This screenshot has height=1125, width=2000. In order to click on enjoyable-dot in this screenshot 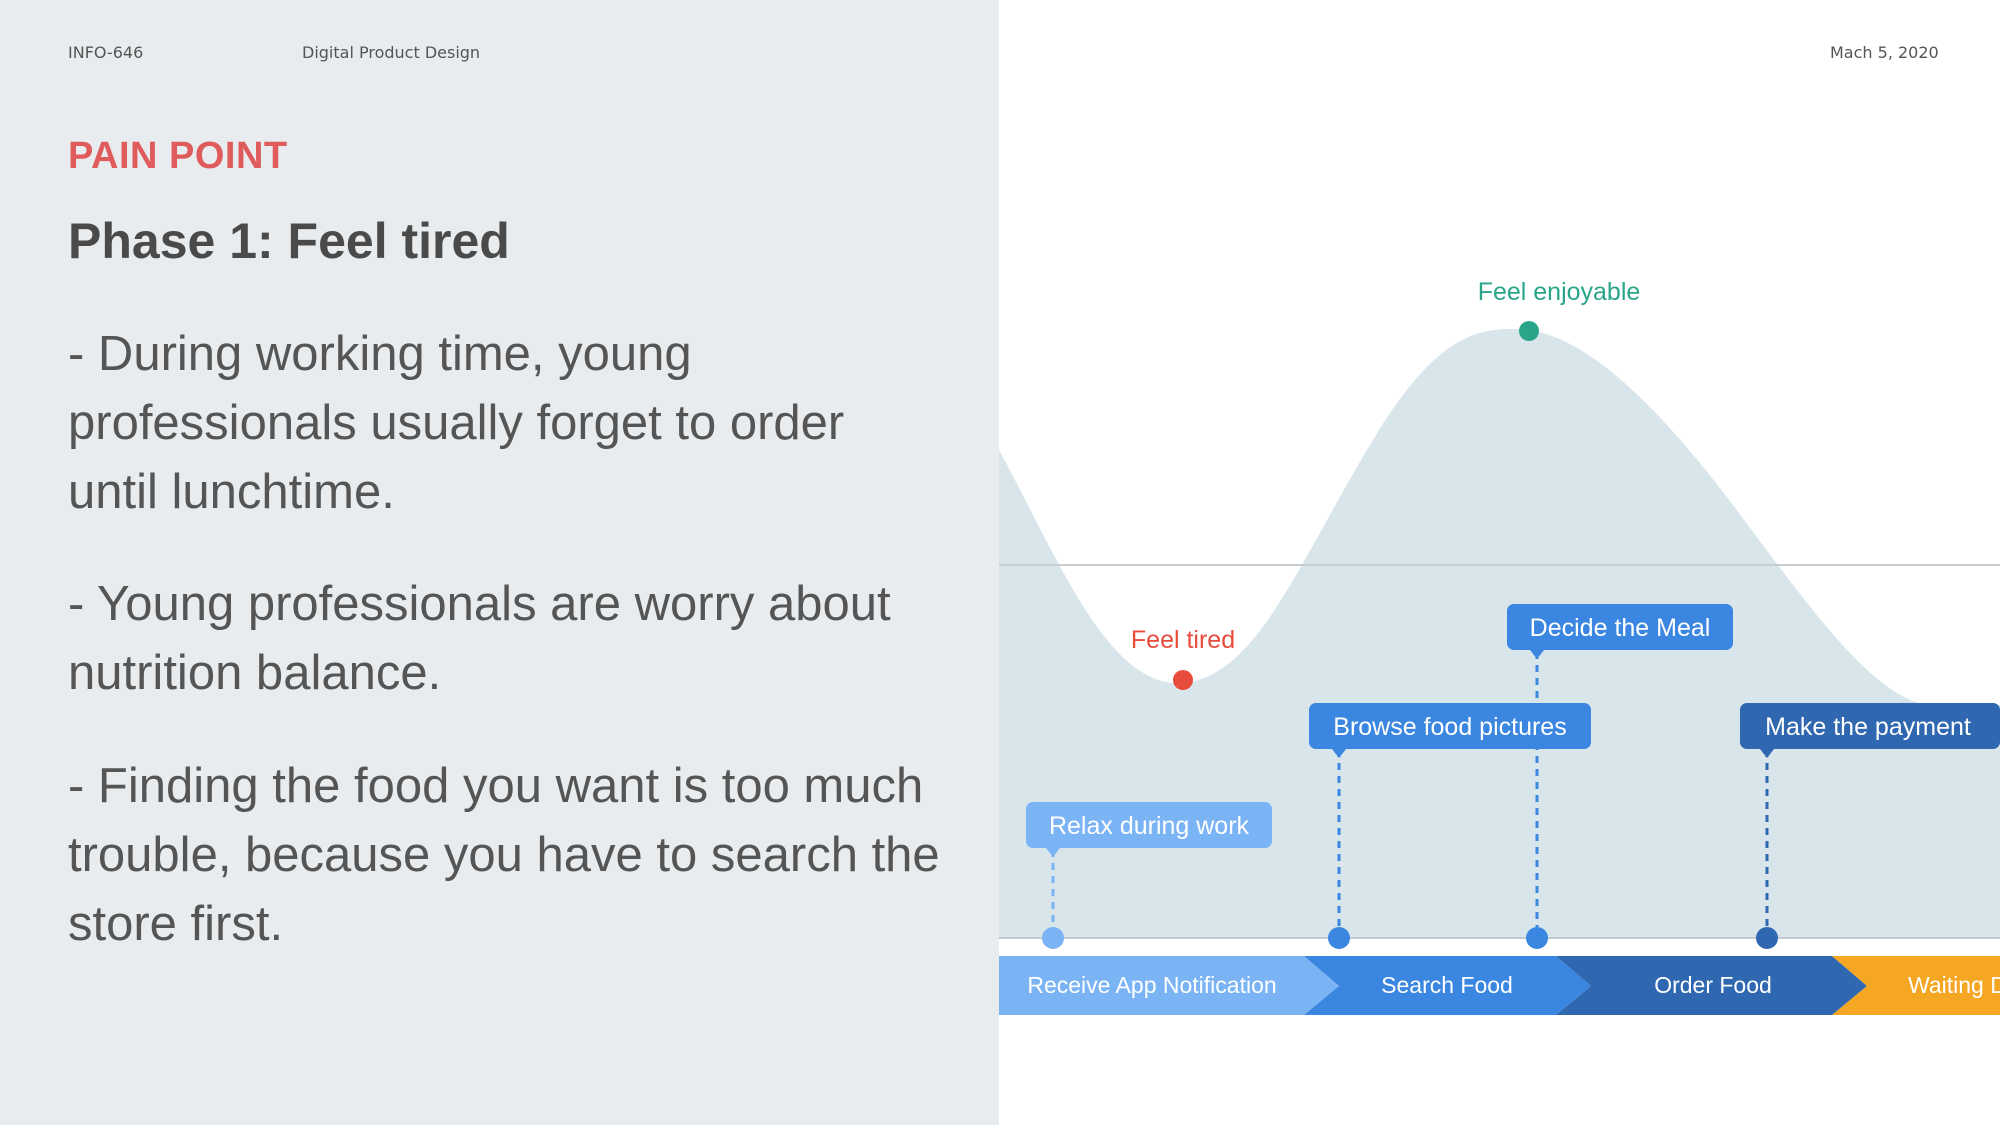, I will do `click(1529, 331)`.